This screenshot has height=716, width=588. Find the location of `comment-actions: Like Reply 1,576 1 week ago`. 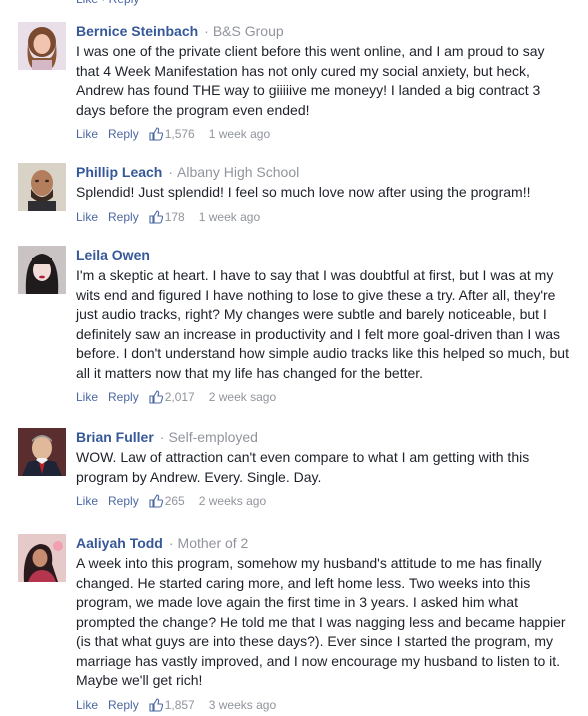

comment-actions: Like Reply 1,576 1 week ago is located at coordinates (323, 135).